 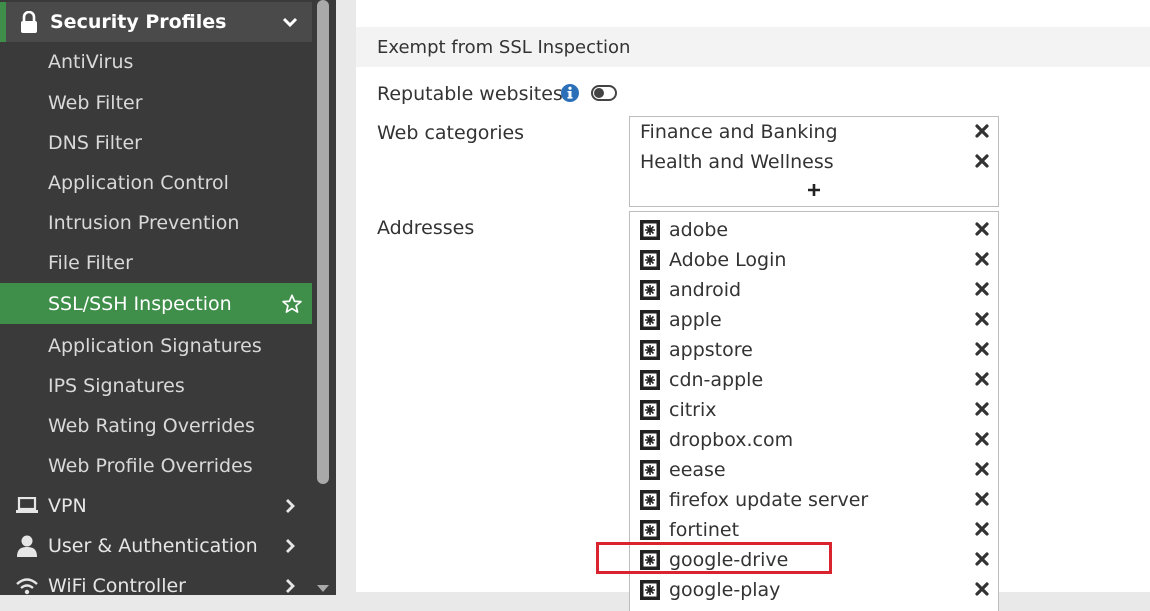 I want to click on web-category-label: Finance and Banking, so click(x=739, y=132).